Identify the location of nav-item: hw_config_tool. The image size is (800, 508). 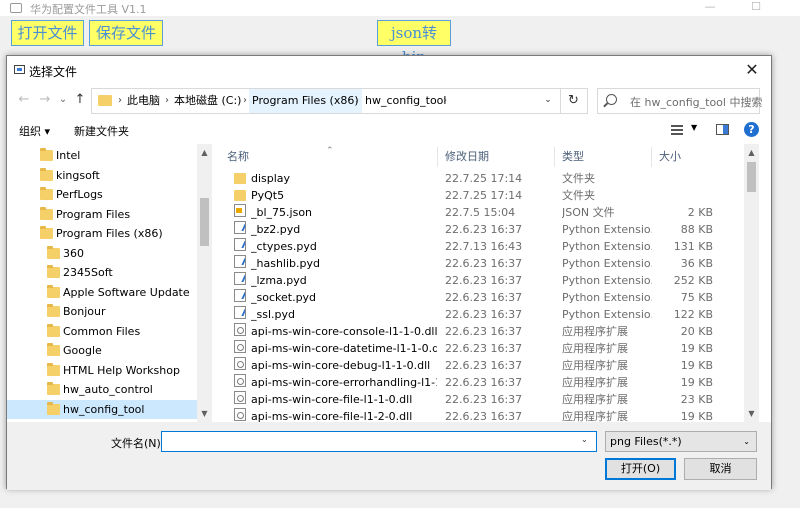
(102, 409).